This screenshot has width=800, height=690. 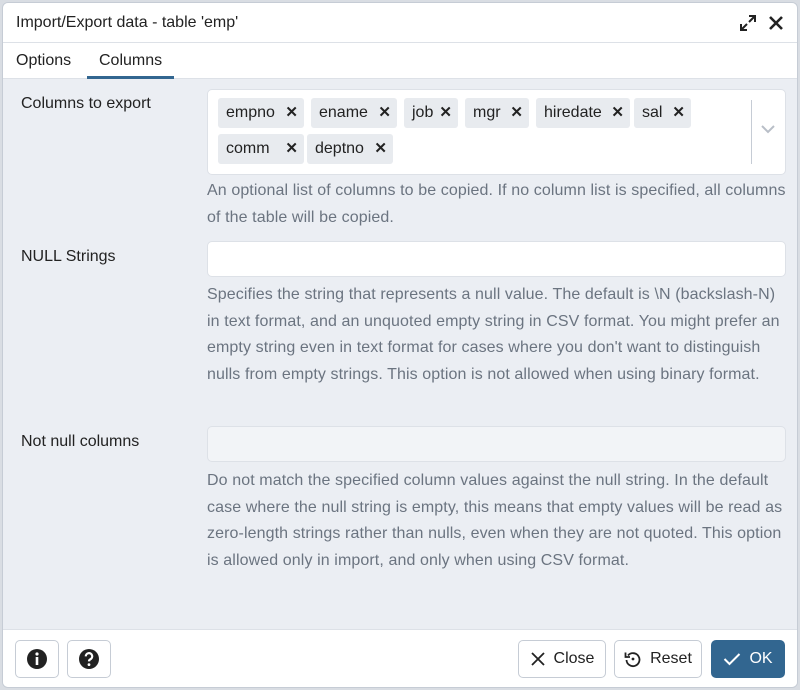 I want to click on tag-label: ename, so click(x=343, y=112).